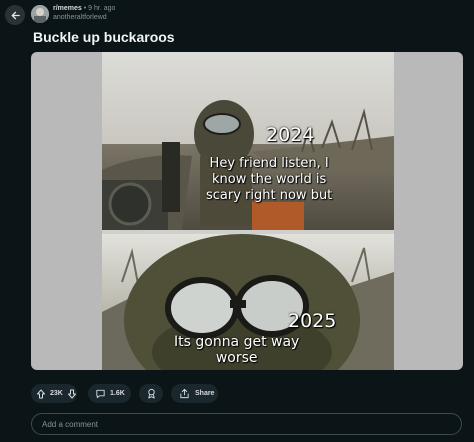 This screenshot has height=442, width=474. I want to click on upvote-icon, so click(41, 394).